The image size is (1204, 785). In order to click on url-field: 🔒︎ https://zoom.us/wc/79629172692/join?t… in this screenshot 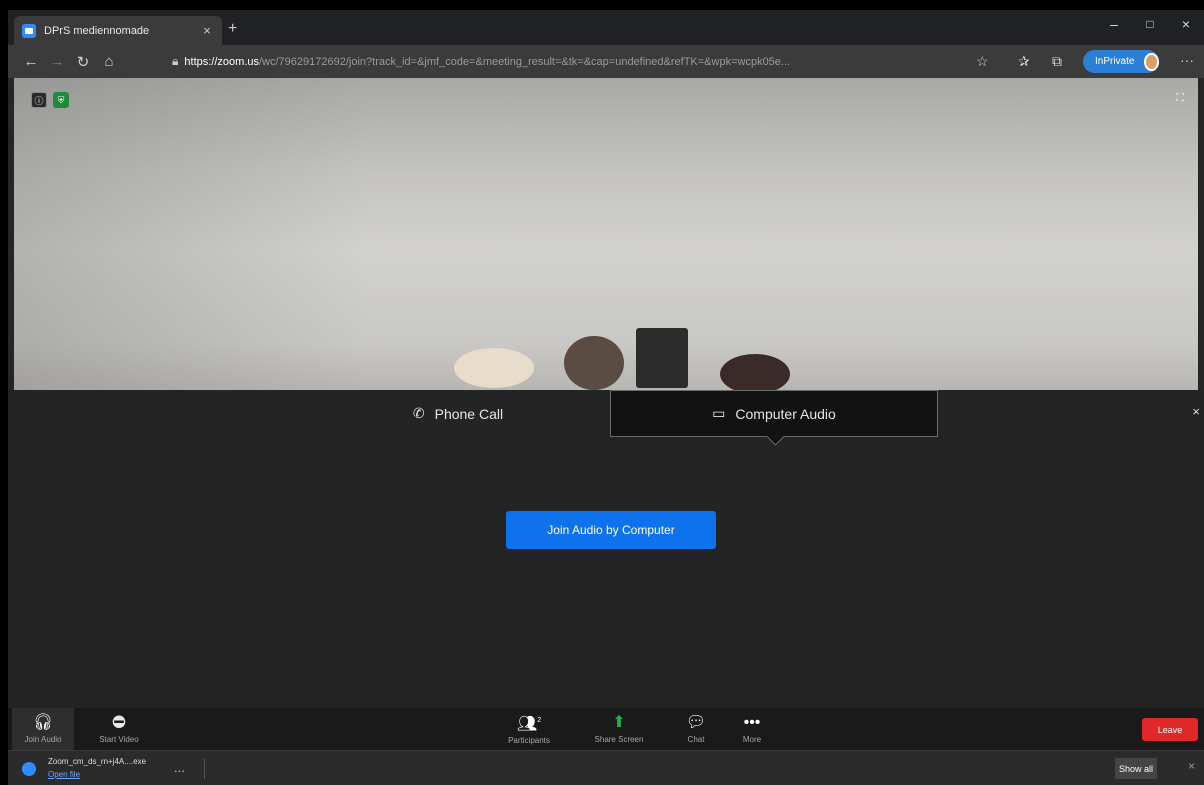, I will do `click(573, 61)`.